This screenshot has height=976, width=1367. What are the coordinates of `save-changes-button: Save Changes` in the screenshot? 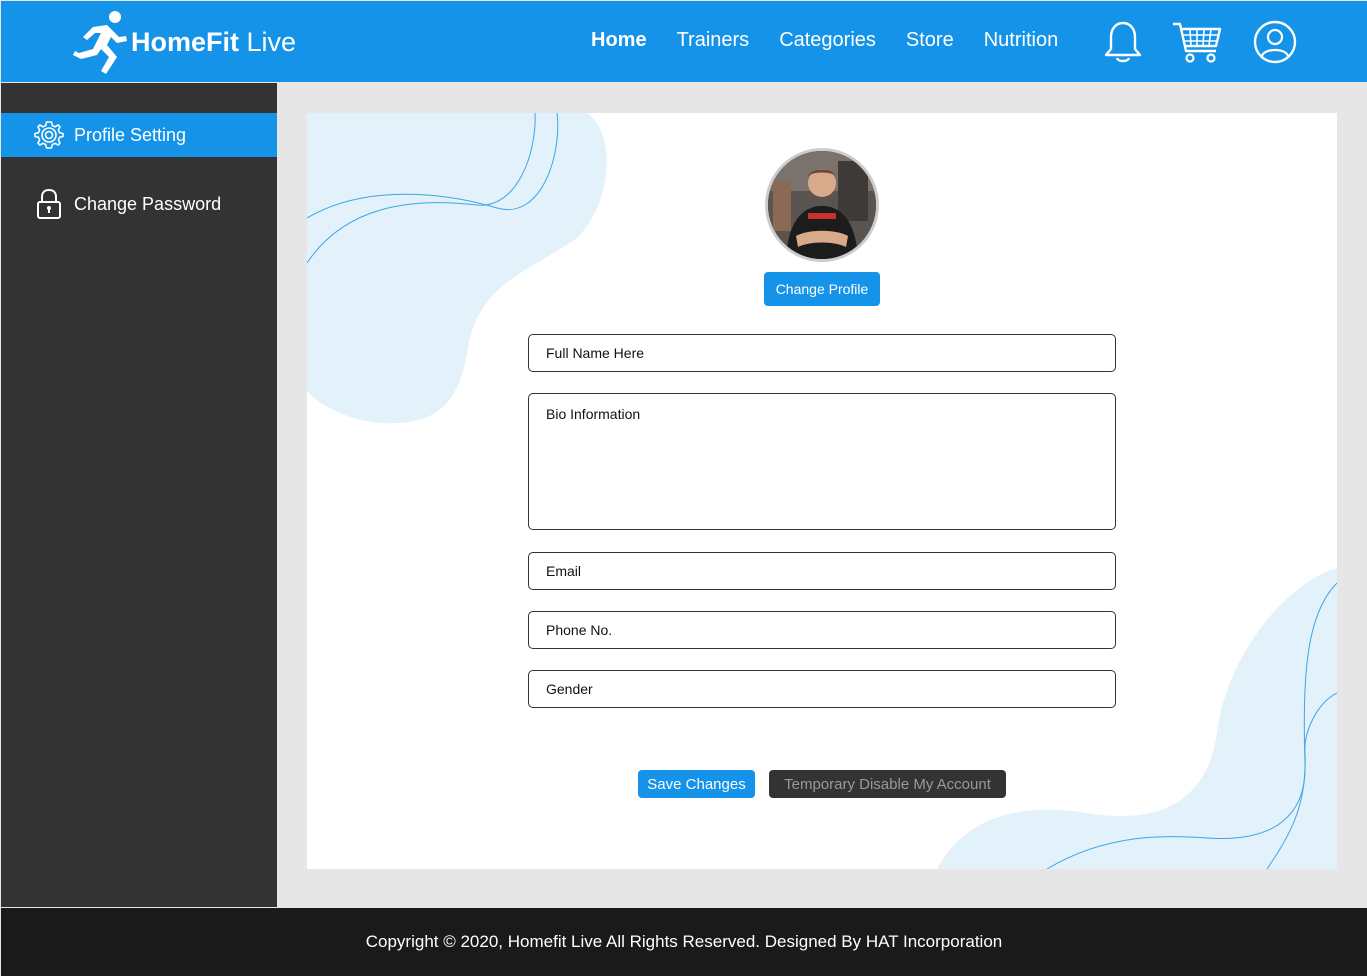 It's located at (696, 784).